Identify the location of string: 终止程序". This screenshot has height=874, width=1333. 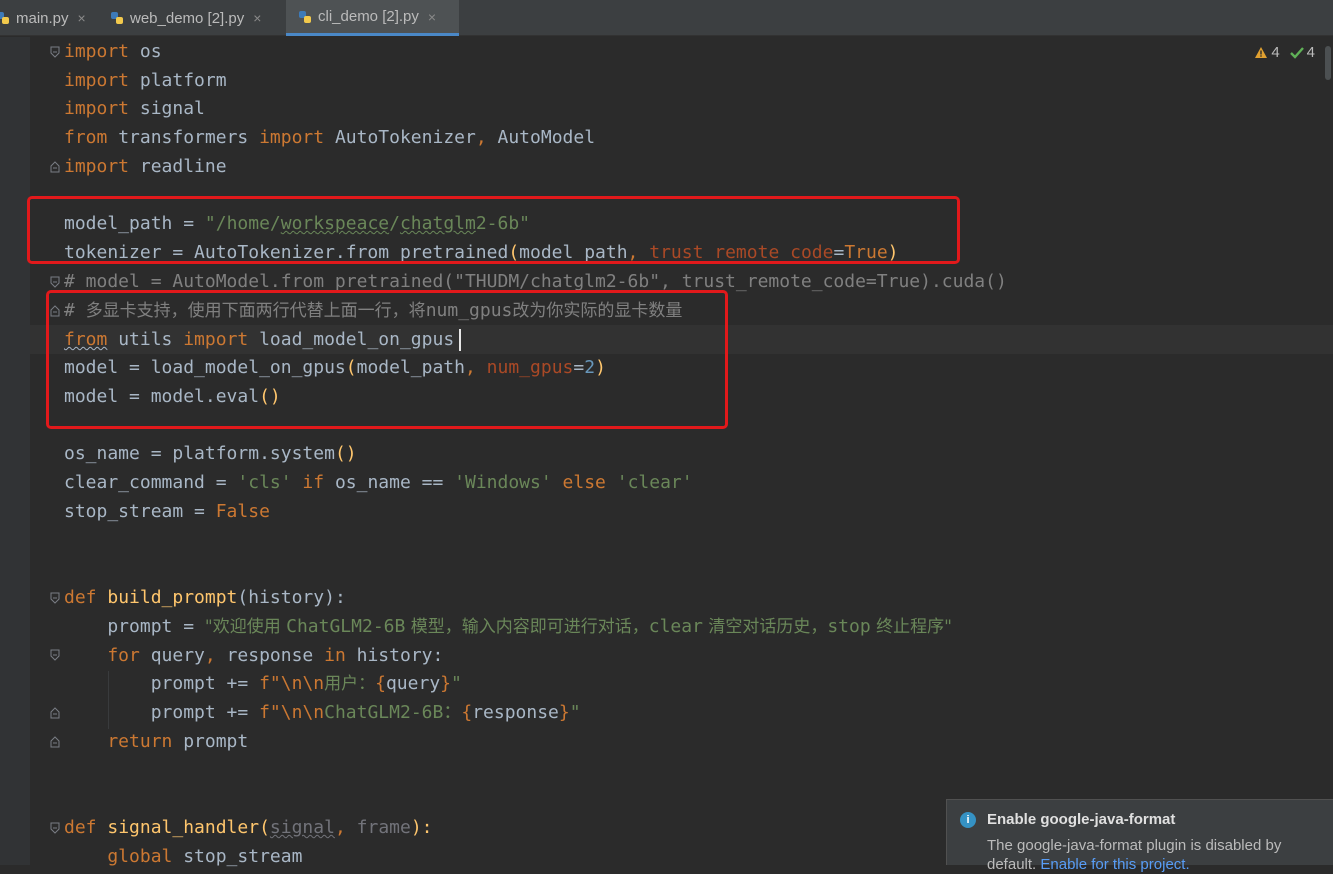
(911, 627).